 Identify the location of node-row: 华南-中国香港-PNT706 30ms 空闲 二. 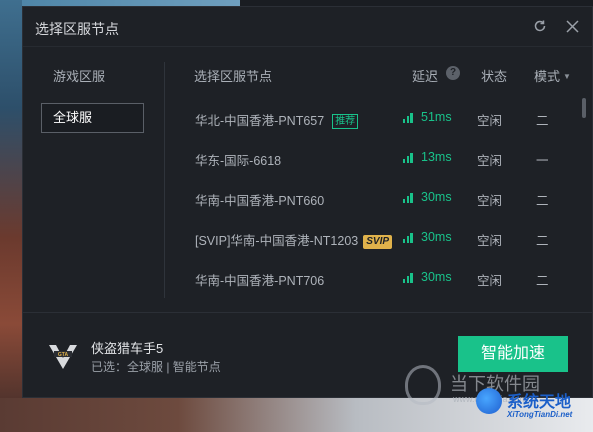
(308, 278).